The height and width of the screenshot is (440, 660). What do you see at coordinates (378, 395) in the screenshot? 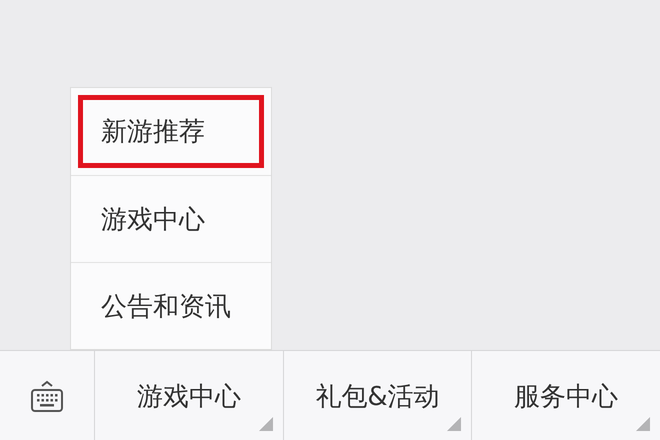
I see `menu-button: 礼包&活动` at bounding box center [378, 395].